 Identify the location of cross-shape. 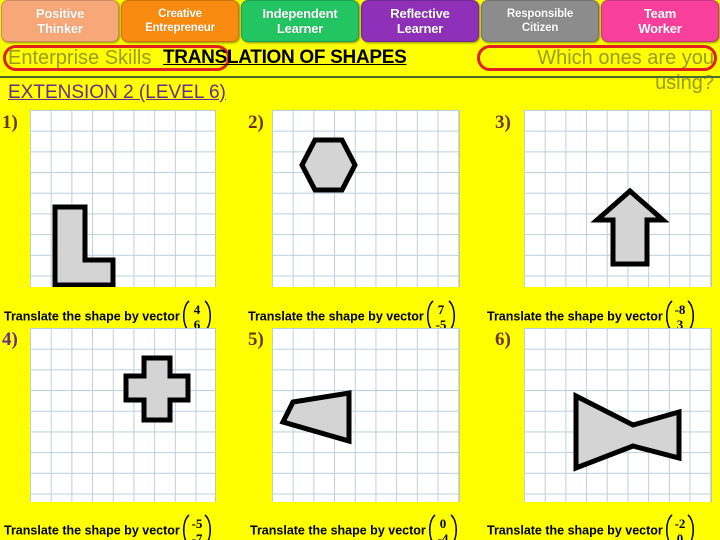
(157, 389).